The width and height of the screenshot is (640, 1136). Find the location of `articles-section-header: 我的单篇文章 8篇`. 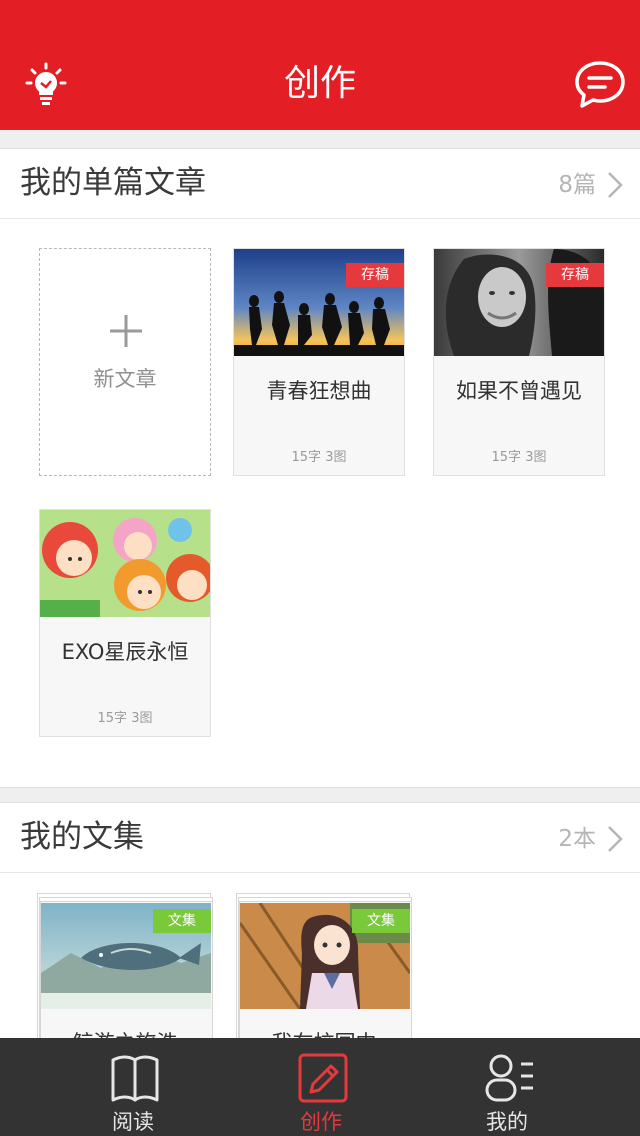

articles-section-header: 我的单篇文章 8篇 is located at coordinates (320, 184).